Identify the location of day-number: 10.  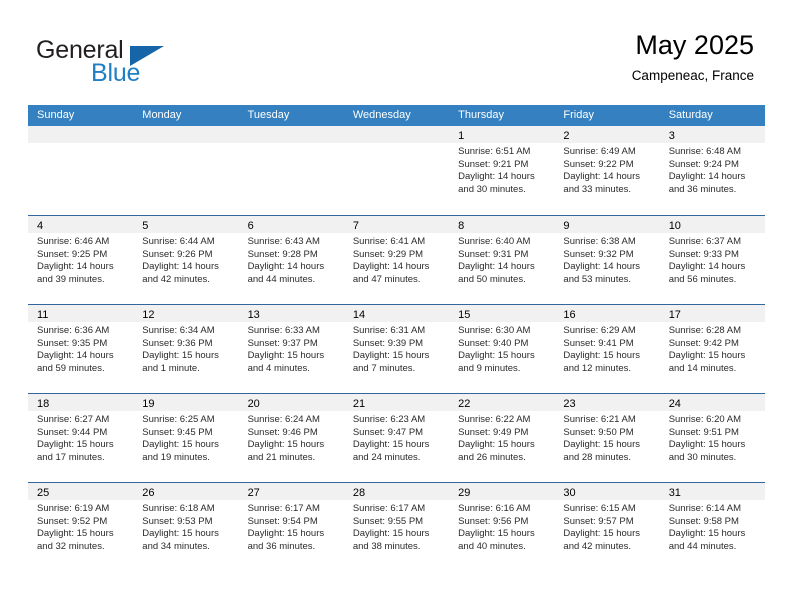
(674, 226).